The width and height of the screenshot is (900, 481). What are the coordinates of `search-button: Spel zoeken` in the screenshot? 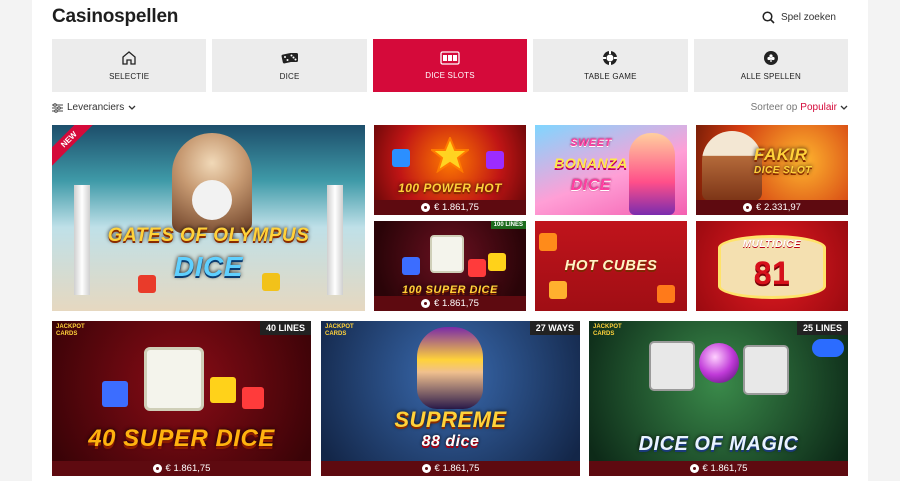 It's located at (799, 17).